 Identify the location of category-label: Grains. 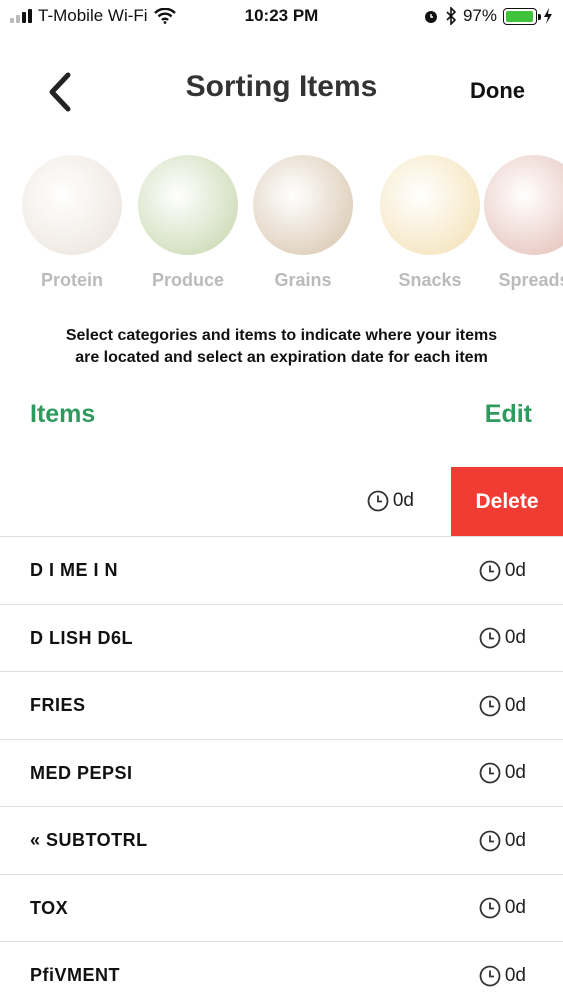
(303, 280).